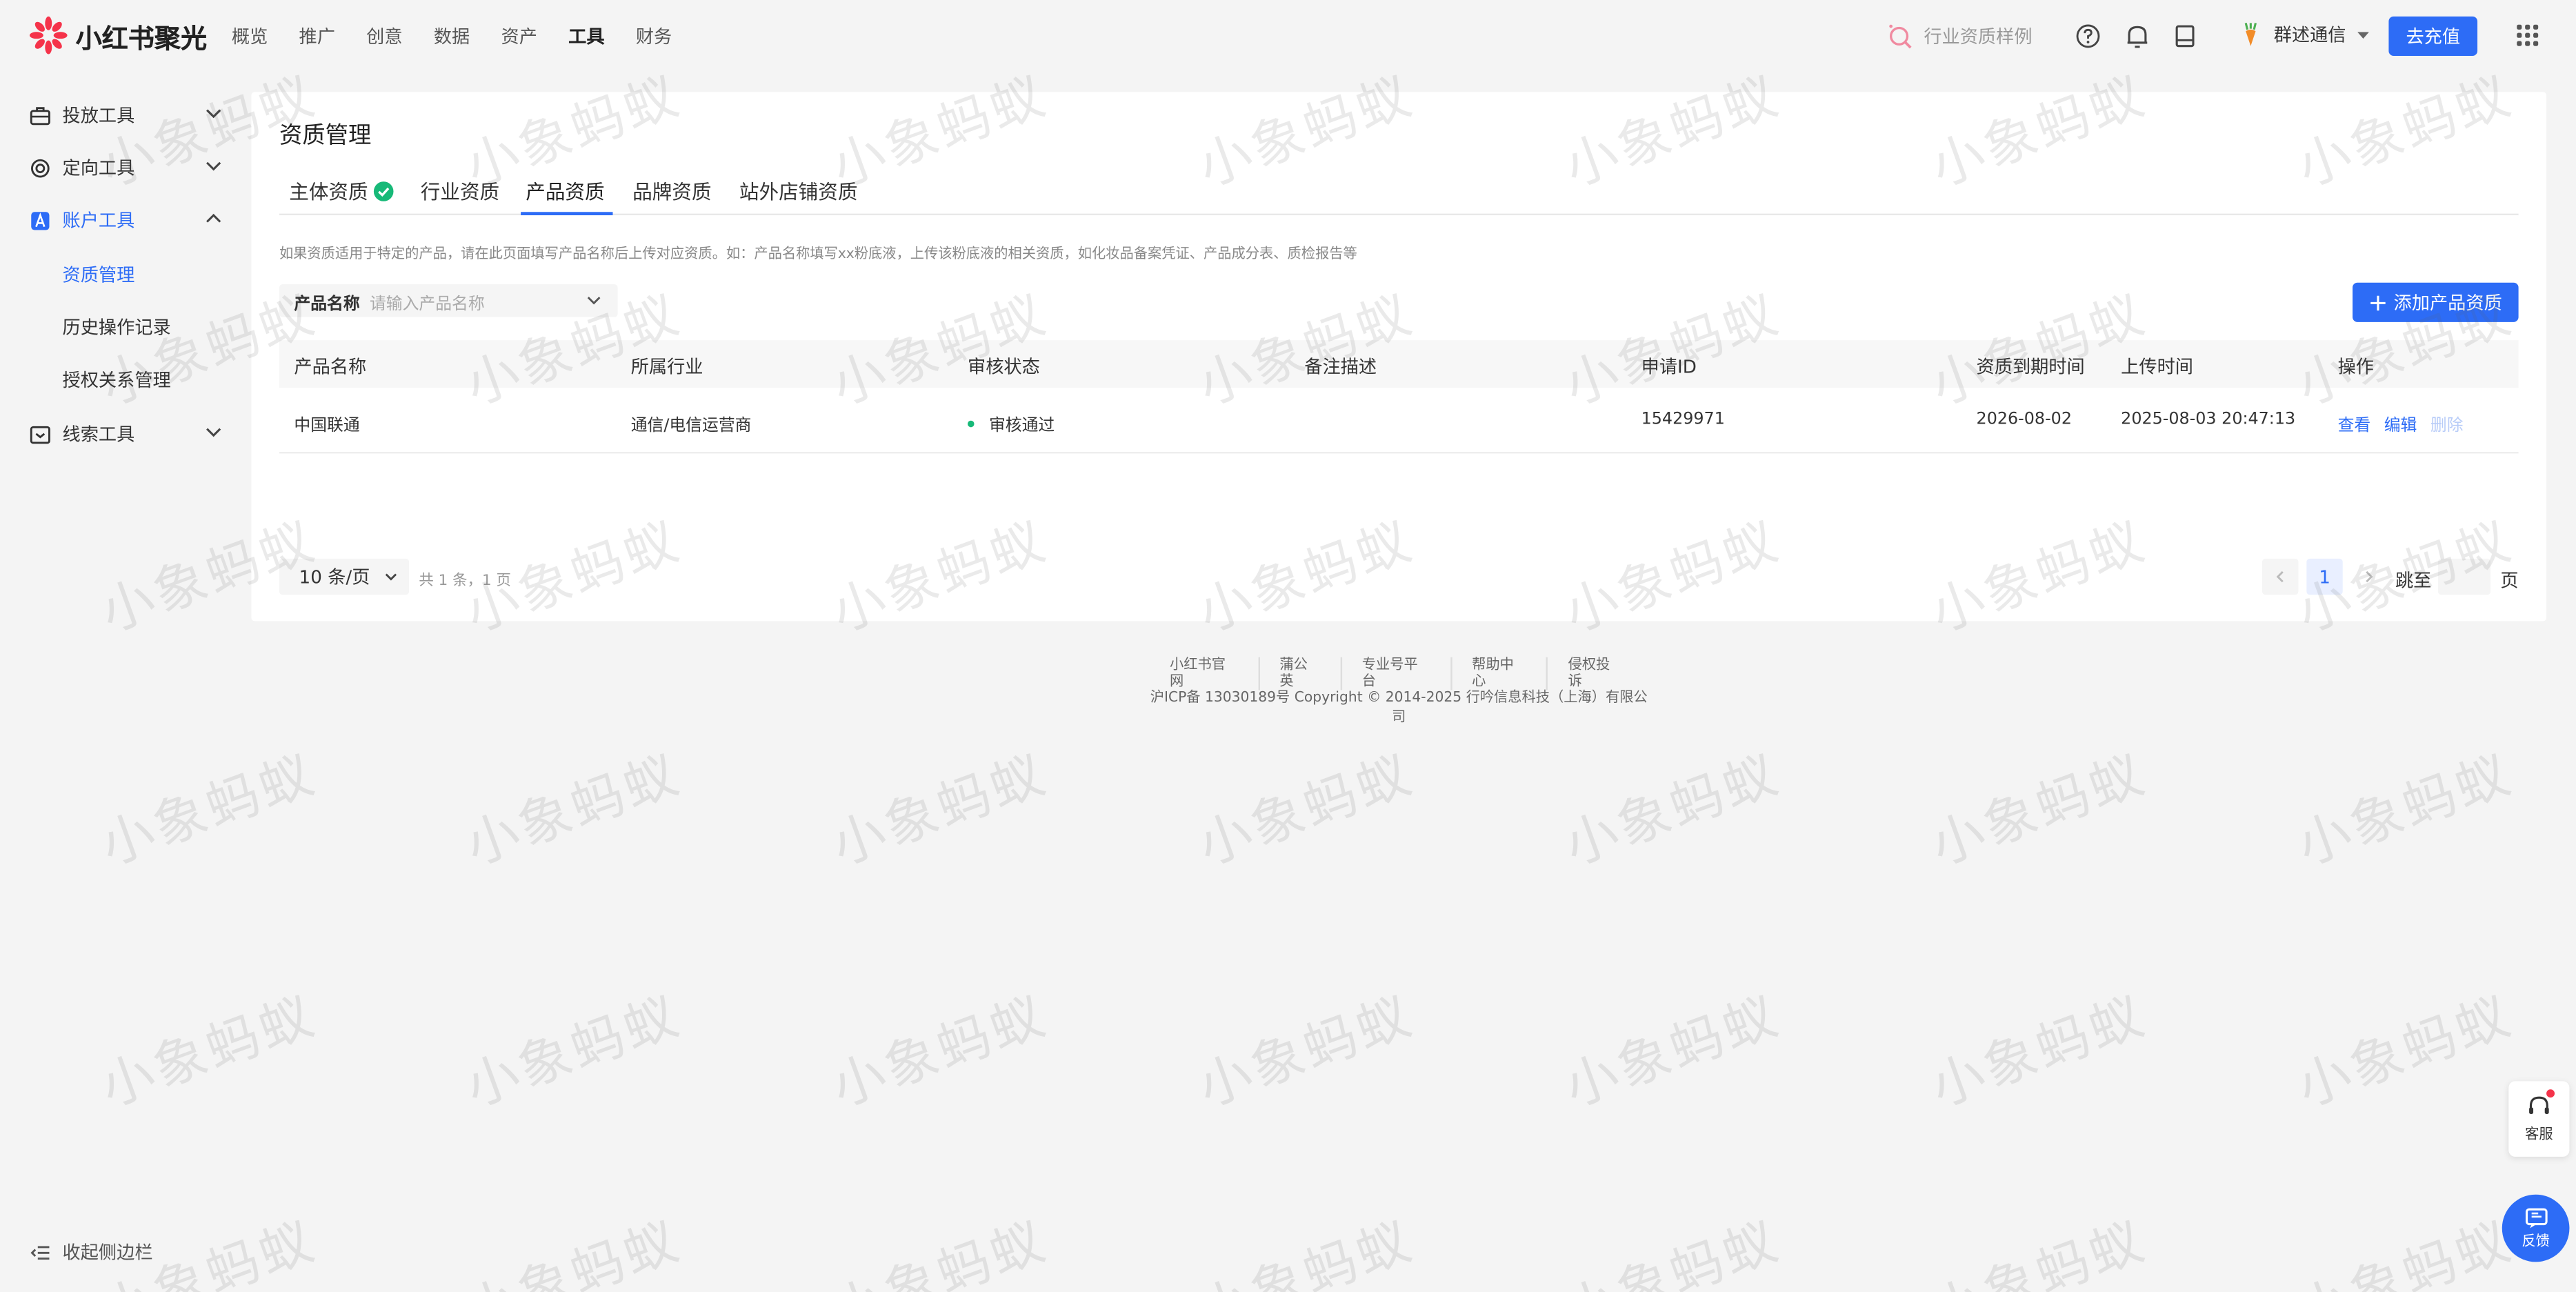 Image resolution: width=2576 pixels, height=1292 pixels. I want to click on tab-product-qualification: 产品资质, so click(567, 196).